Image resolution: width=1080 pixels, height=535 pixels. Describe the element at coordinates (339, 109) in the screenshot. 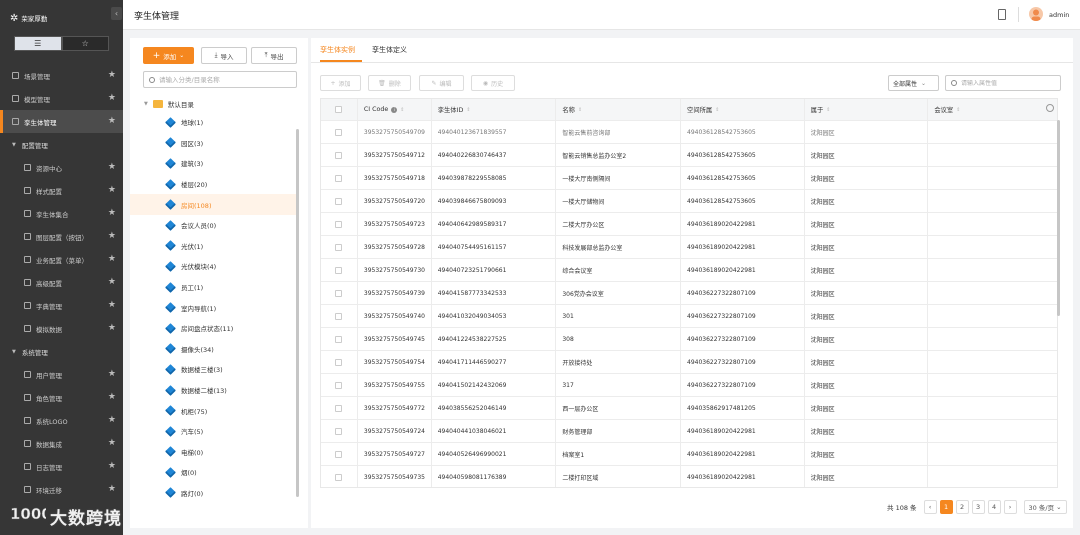

I see `select-all-checkbox` at that location.